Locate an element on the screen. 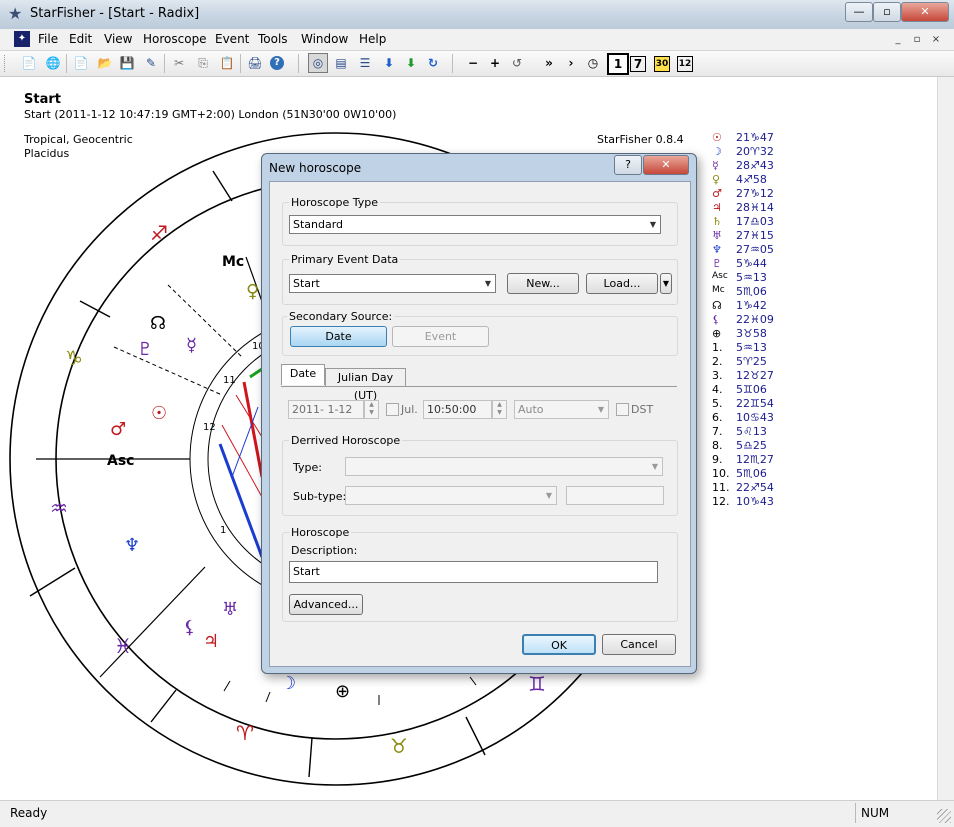 The image size is (954, 827). derived-subtype-select: ▼ is located at coordinates (451, 495).